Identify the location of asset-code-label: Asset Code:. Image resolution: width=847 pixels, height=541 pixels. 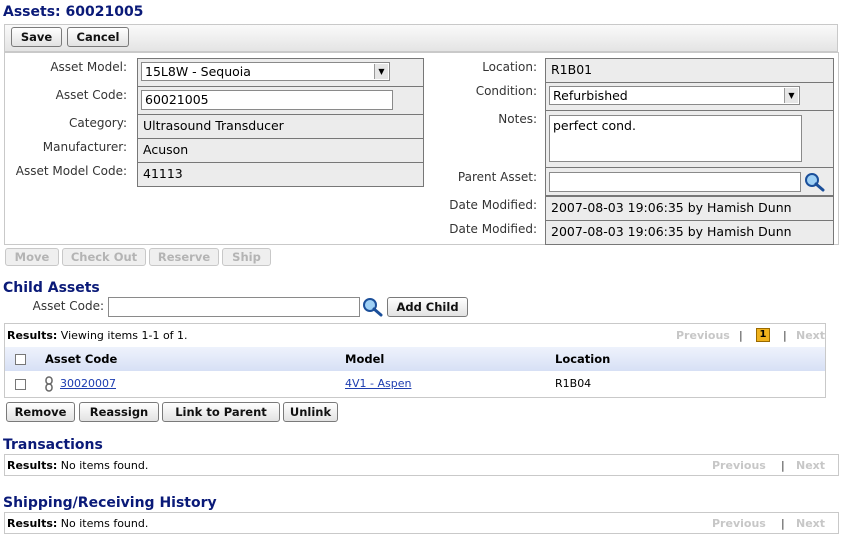
(91, 95).